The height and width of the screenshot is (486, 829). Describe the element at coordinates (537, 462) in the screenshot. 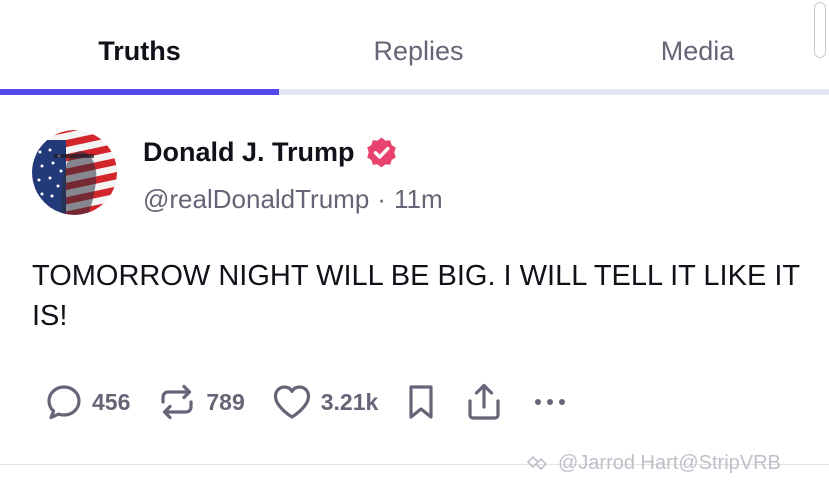

I see `watermark-logo-icon` at that location.